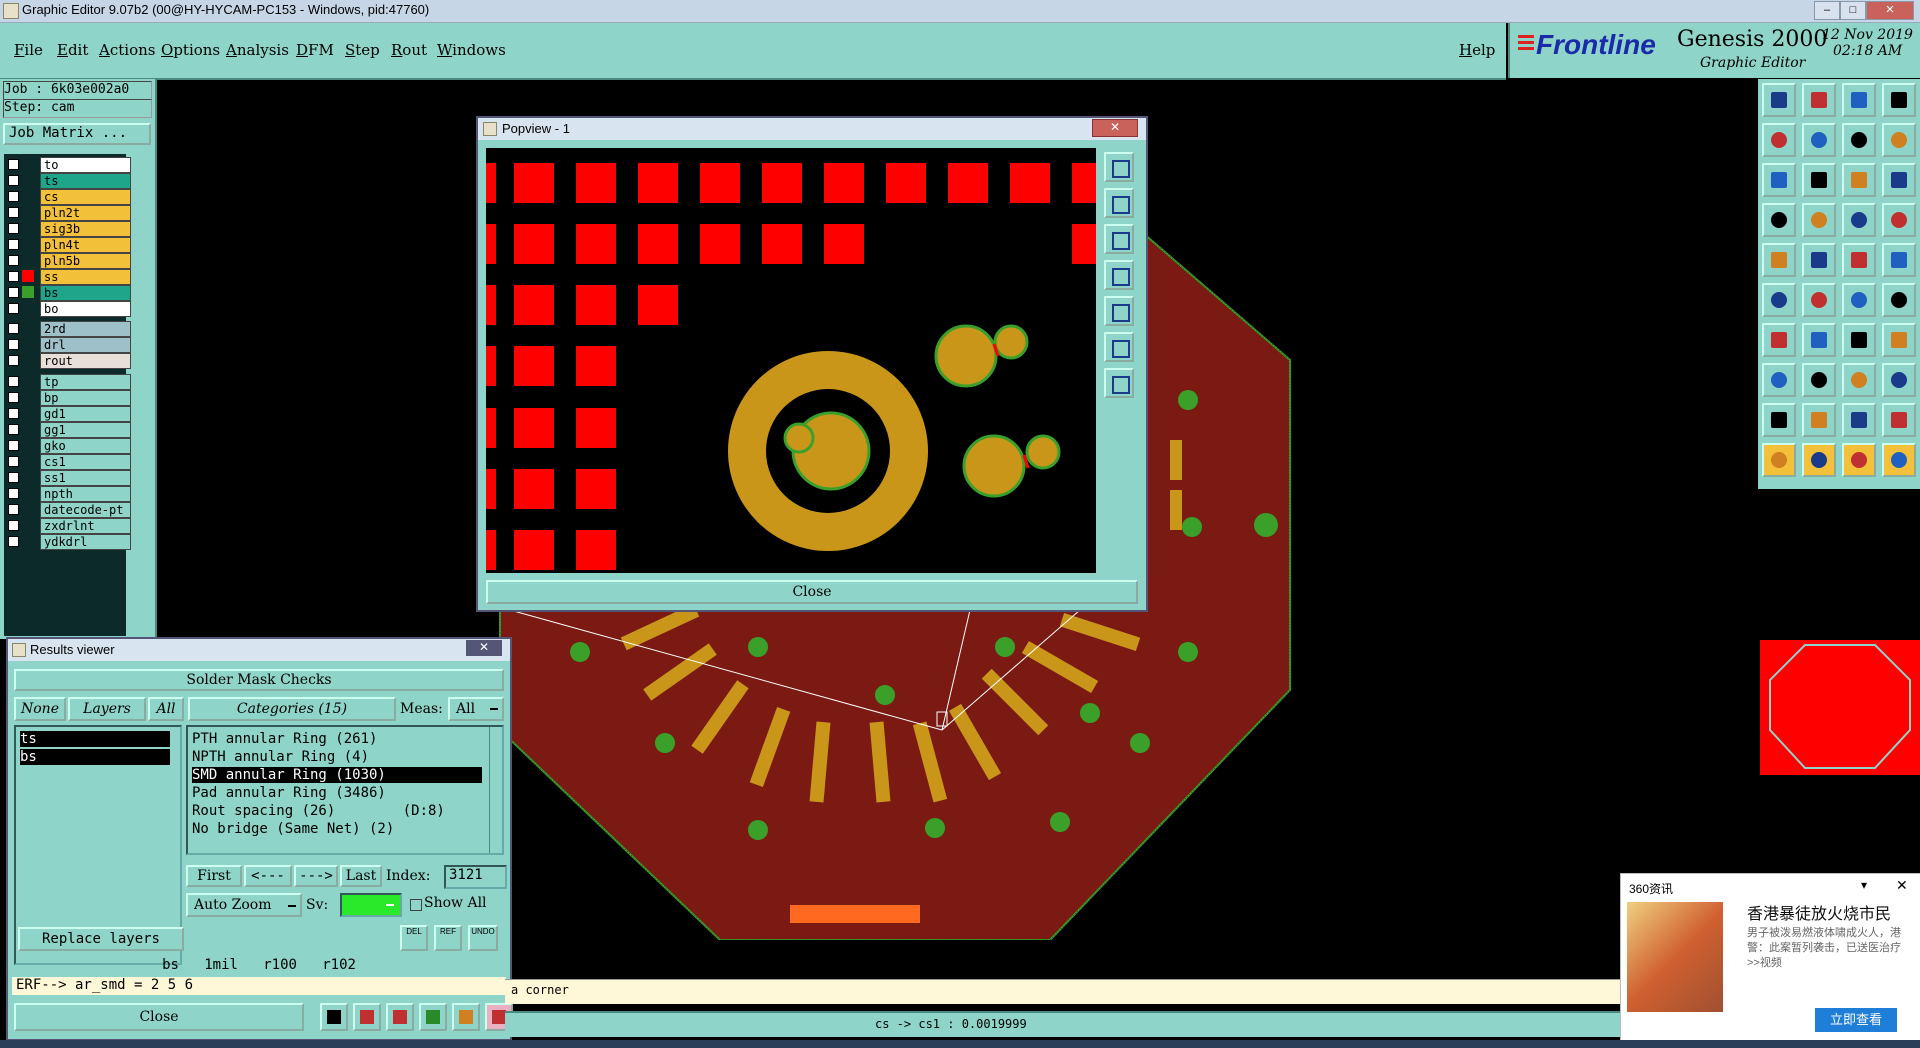 Image resolution: width=1920 pixels, height=1048 pixels. What do you see at coordinates (1477, 50) in the screenshot?
I see `menu-help: Help` at bounding box center [1477, 50].